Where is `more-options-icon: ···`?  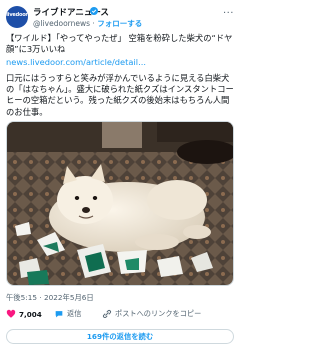
more-options-icon: ··· is located at coordinates (228, 13).